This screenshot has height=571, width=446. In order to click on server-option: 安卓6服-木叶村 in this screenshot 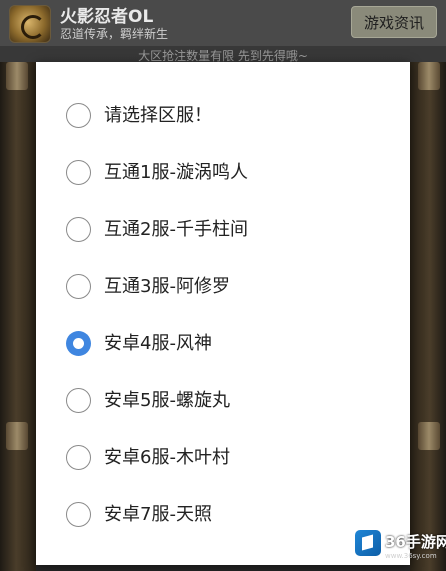, I will do `click(223, 459)`.